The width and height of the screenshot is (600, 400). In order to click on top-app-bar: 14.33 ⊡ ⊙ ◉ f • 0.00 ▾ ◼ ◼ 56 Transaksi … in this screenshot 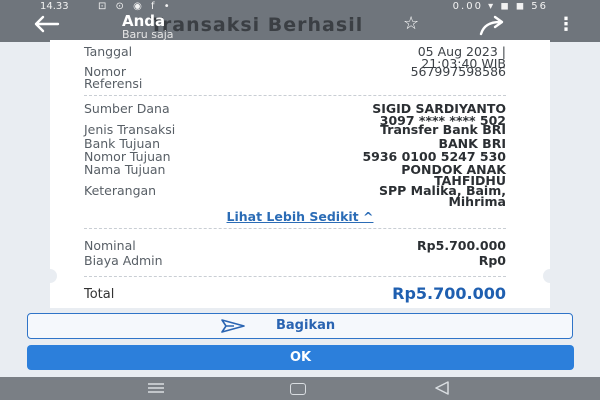, I will do `click(300, 21)`.